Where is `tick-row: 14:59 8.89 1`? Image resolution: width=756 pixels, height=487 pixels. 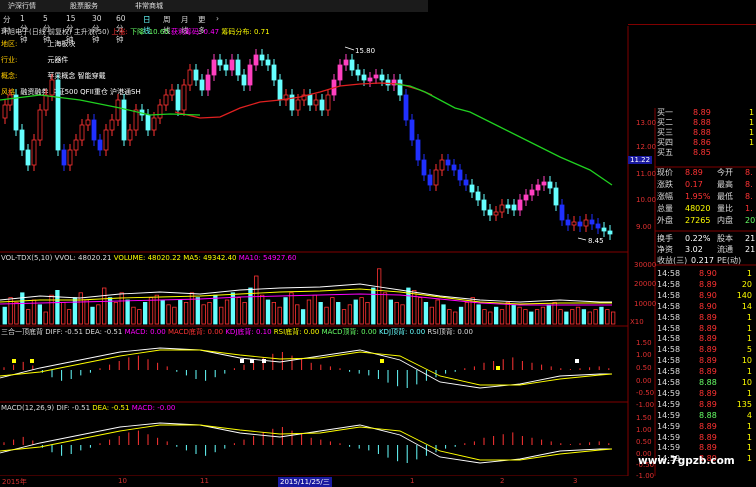 tick-row: 14:59 8.89 1 is located at coordinates (705, 447).